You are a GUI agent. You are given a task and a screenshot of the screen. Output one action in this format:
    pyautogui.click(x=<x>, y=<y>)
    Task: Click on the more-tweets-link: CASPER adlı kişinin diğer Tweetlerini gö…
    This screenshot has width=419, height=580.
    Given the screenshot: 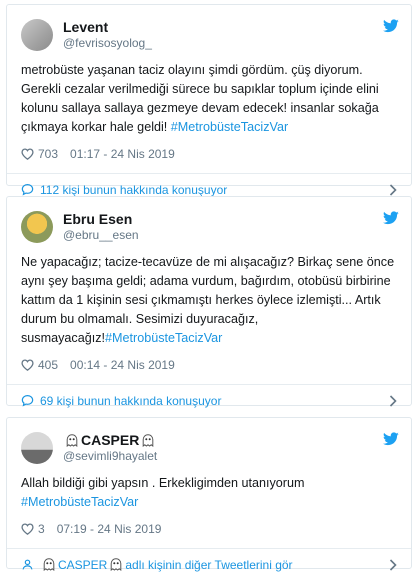 What is the action you would take?
    pyautogui.click(x=209, y=564)
    